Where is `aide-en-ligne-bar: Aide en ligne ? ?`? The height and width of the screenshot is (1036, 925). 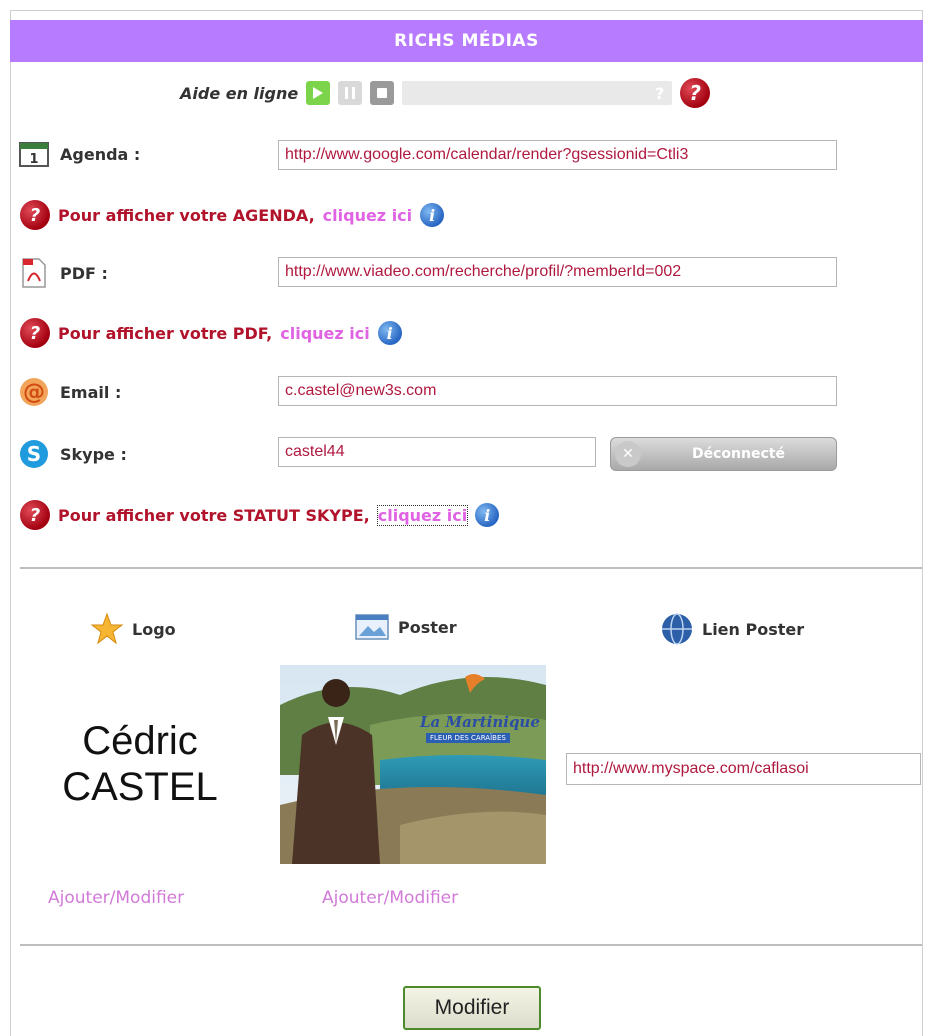 aide-en-ligne-bar: Aide en ligne ? ? is located at coordinates (445, 93).